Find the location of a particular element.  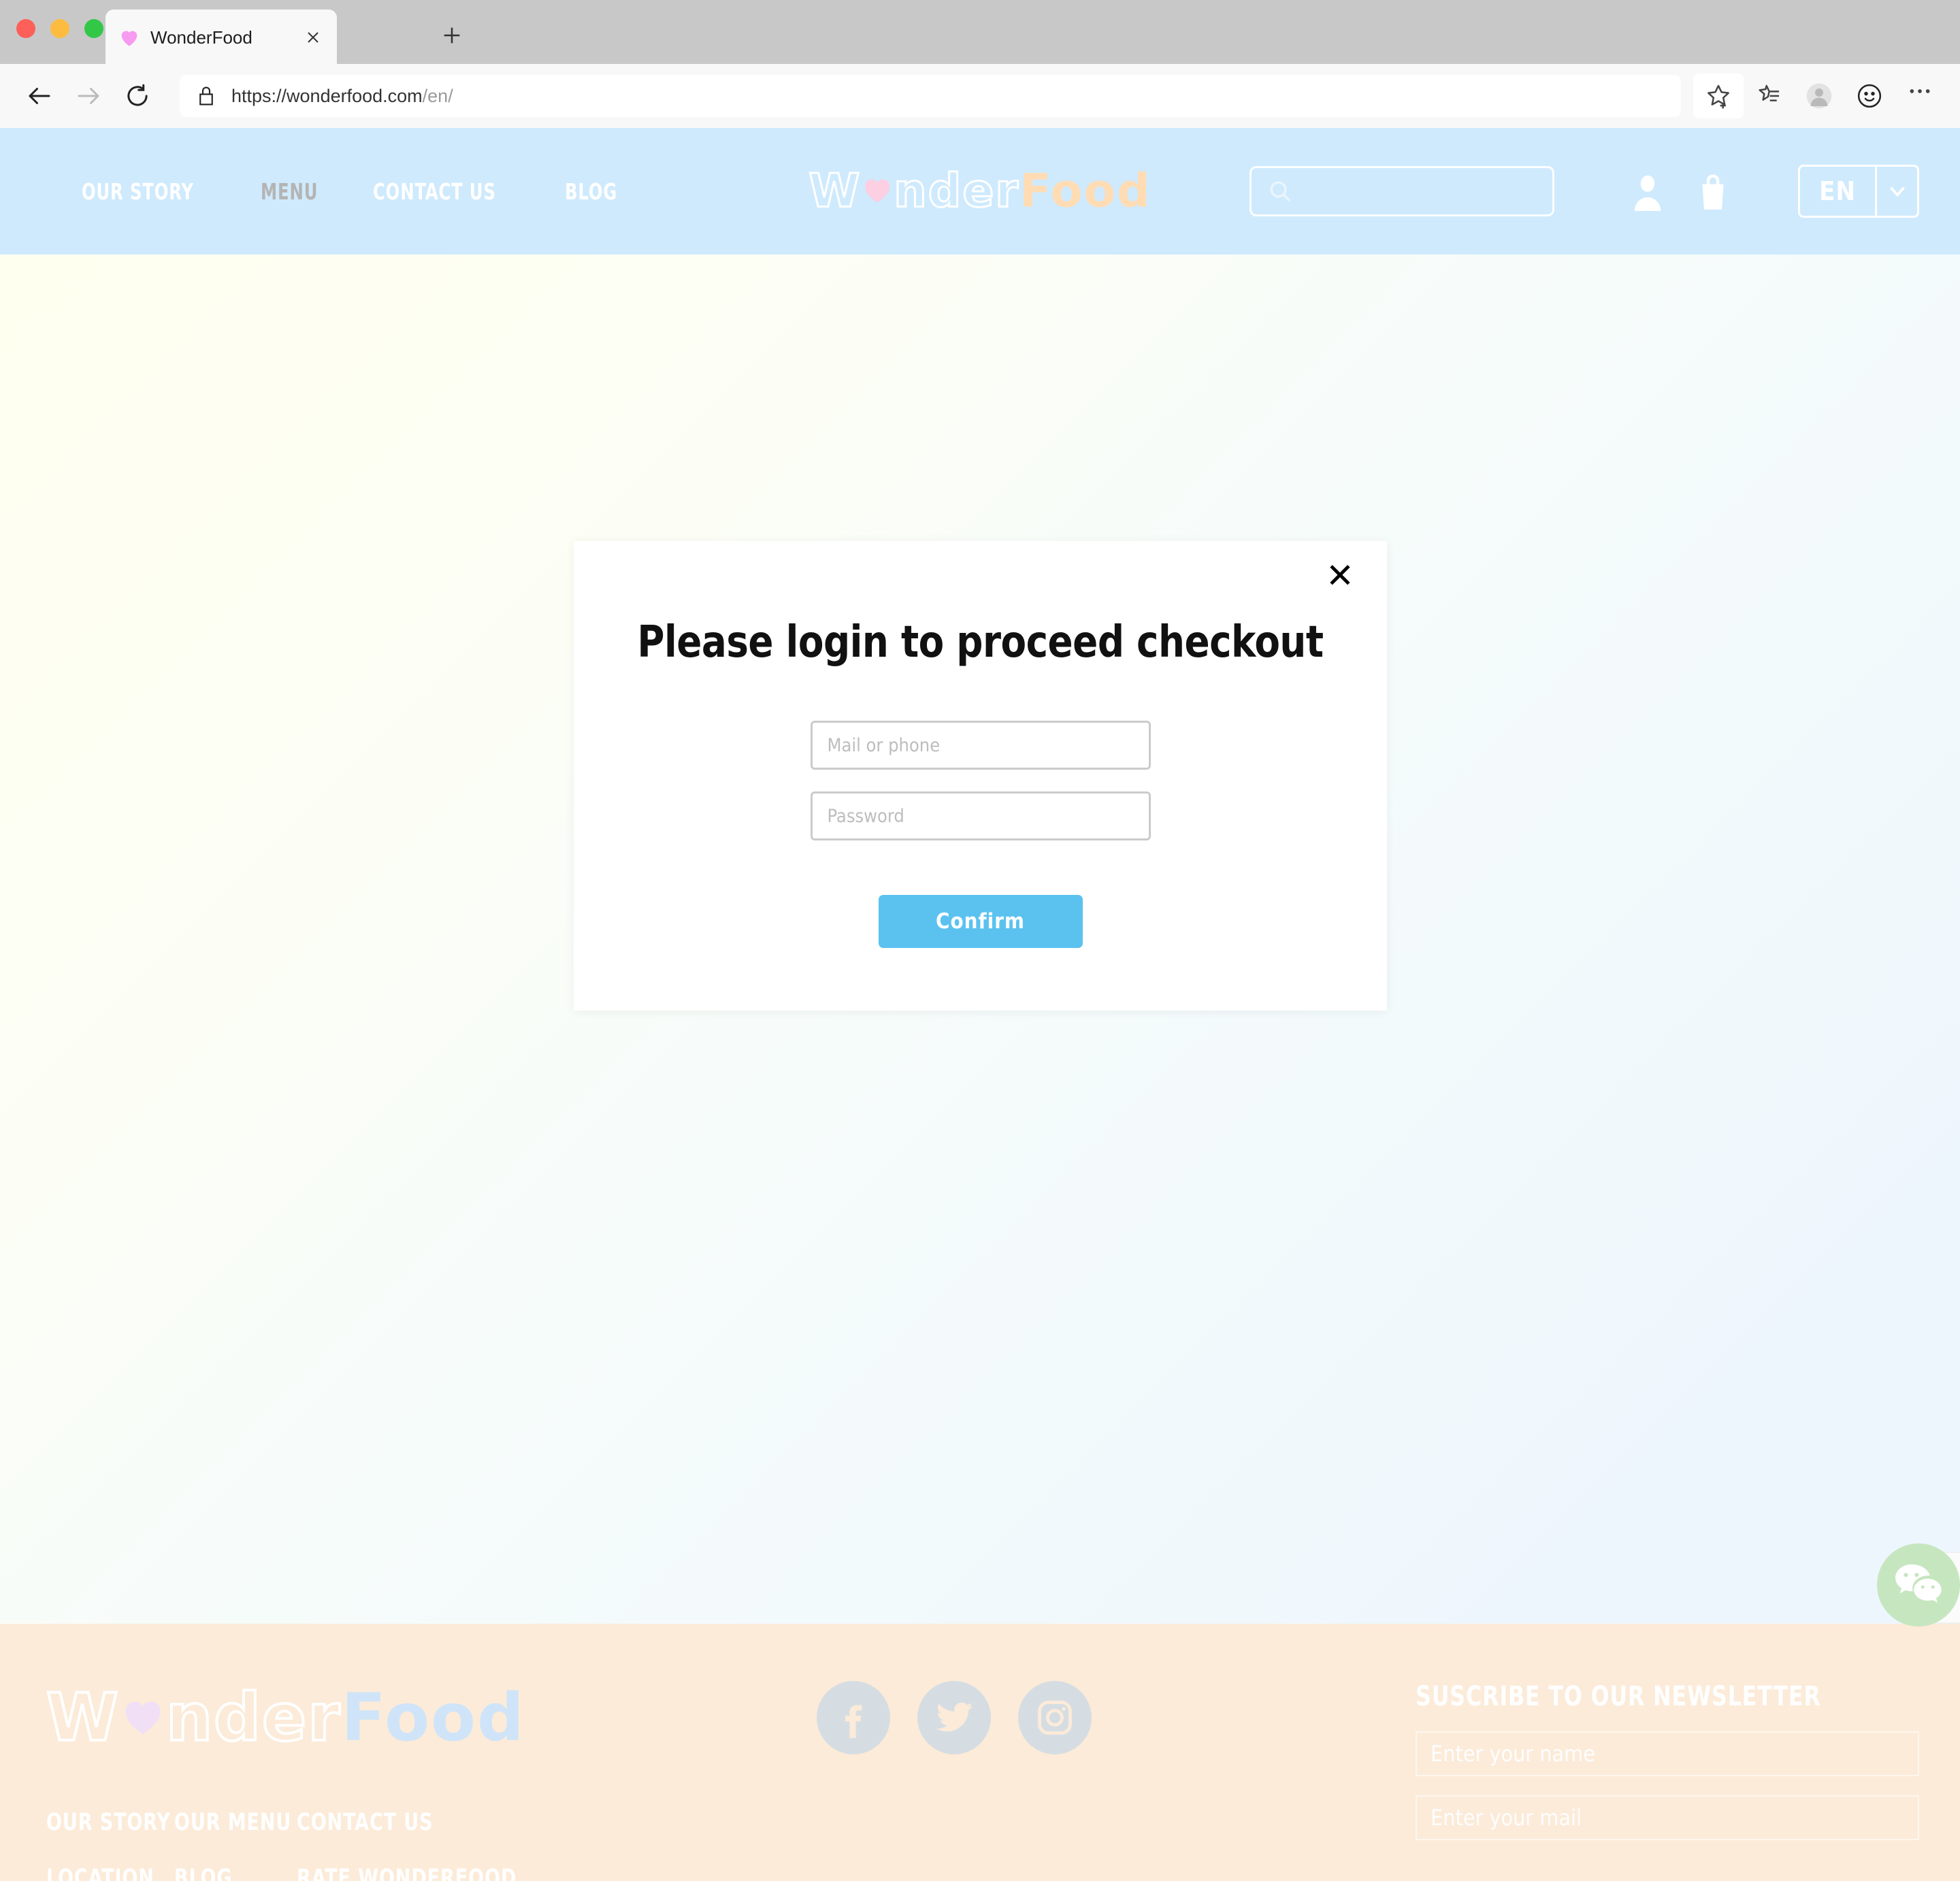

wechat-icon is located at coordinates (1919, 1584).